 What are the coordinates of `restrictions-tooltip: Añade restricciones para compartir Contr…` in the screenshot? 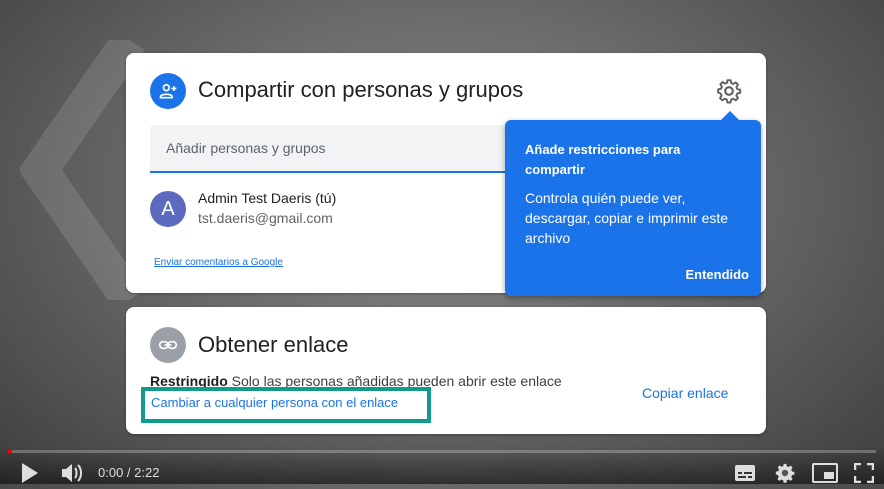 It's located at (633, 203).